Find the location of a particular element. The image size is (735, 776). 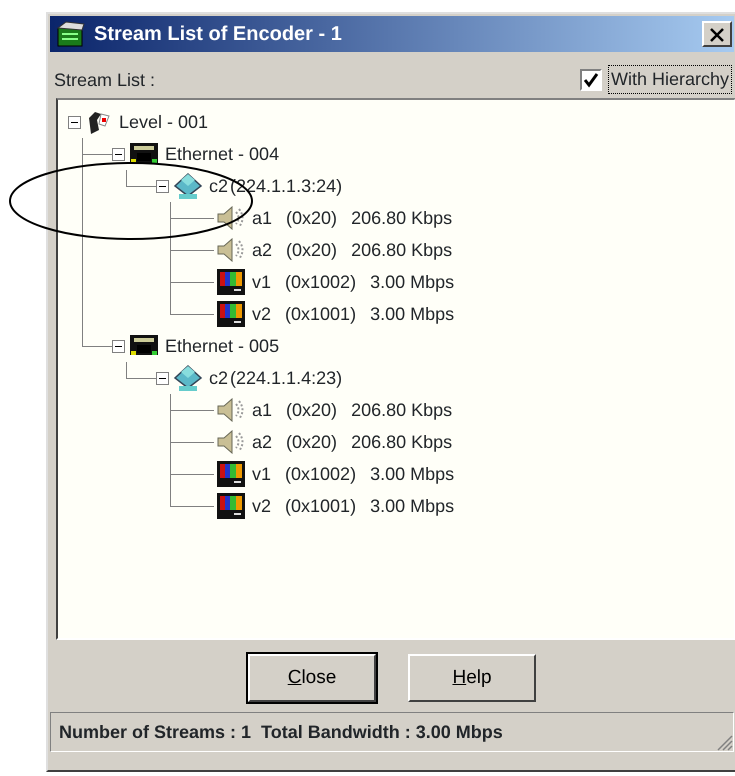

tree-item-label: Ethernet - 005 is located at coordinates (222, 346).